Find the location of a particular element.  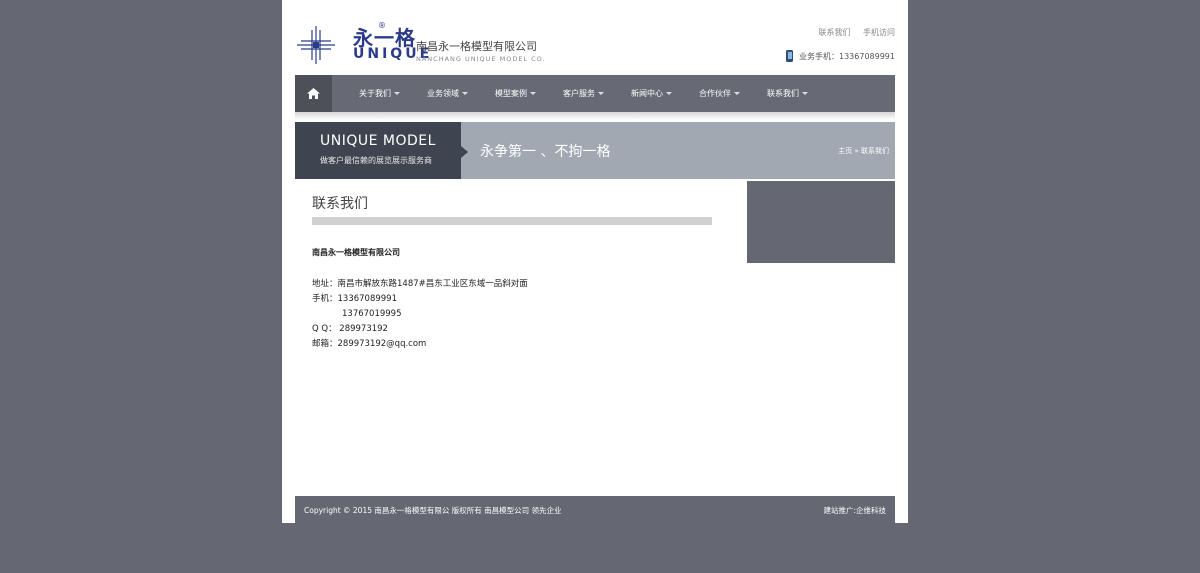

mobile-phone-icon is located at coordinates (789, 56).